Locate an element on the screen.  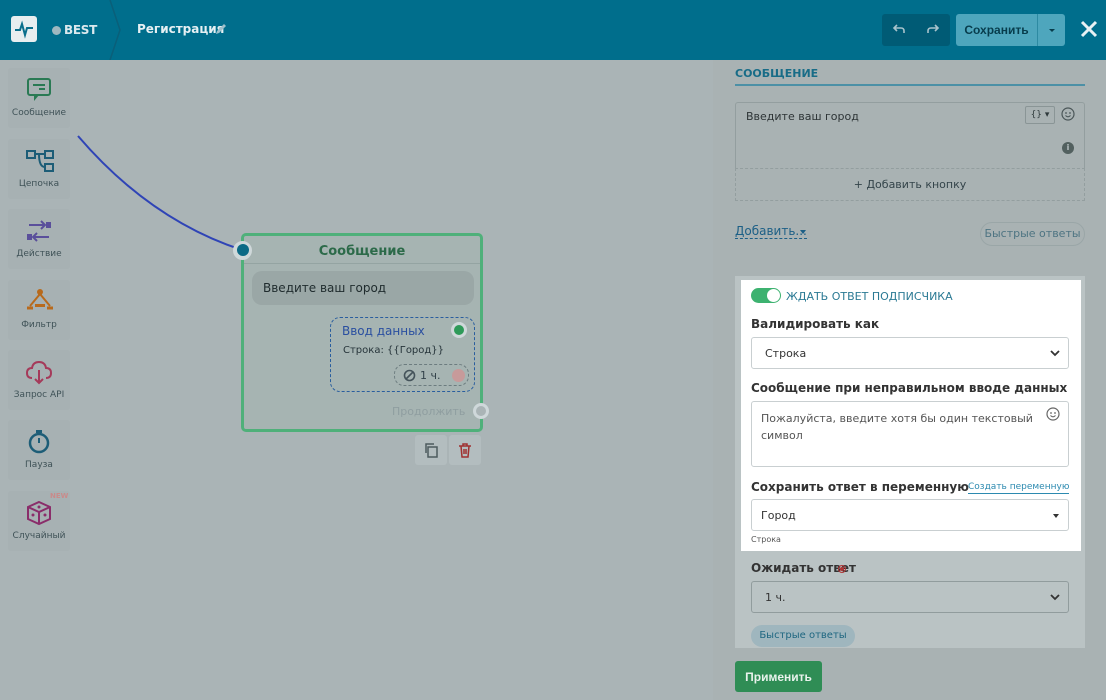
node-input-port-dot is located at coordinates (243, 250).